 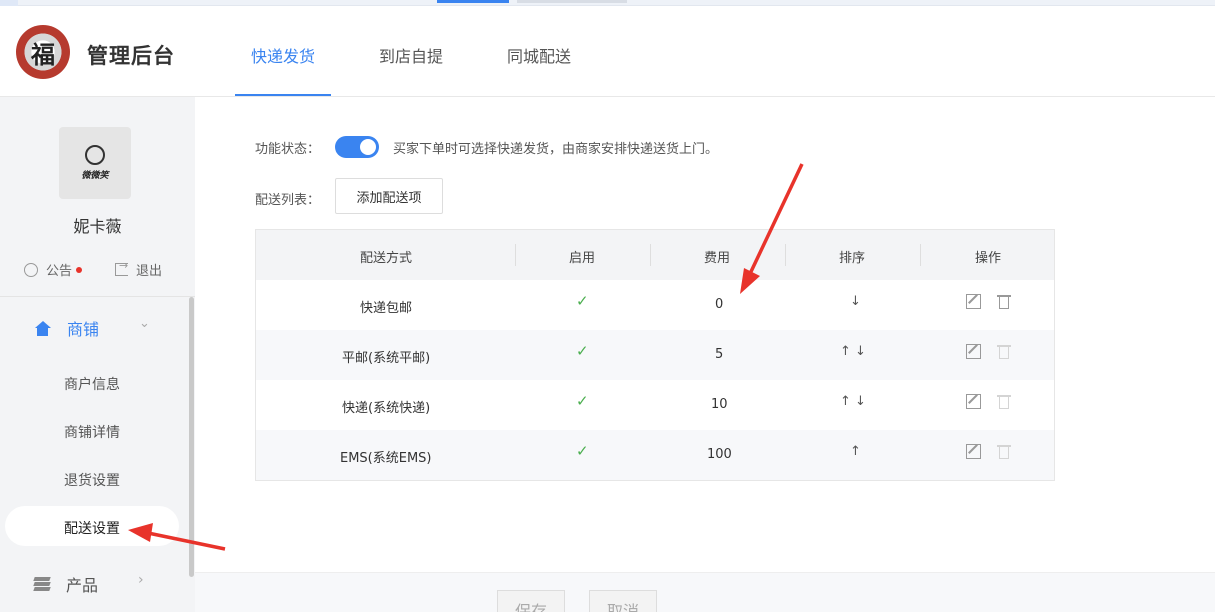 I want to click on top-strip-inactive-tab, so click(x=572, y=1).